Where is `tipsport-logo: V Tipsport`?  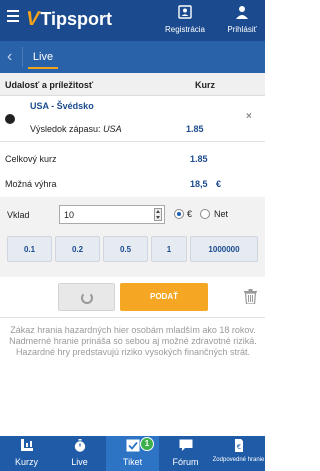 tipsport-logo: V Tipsport is located at coordinates (68, 19).